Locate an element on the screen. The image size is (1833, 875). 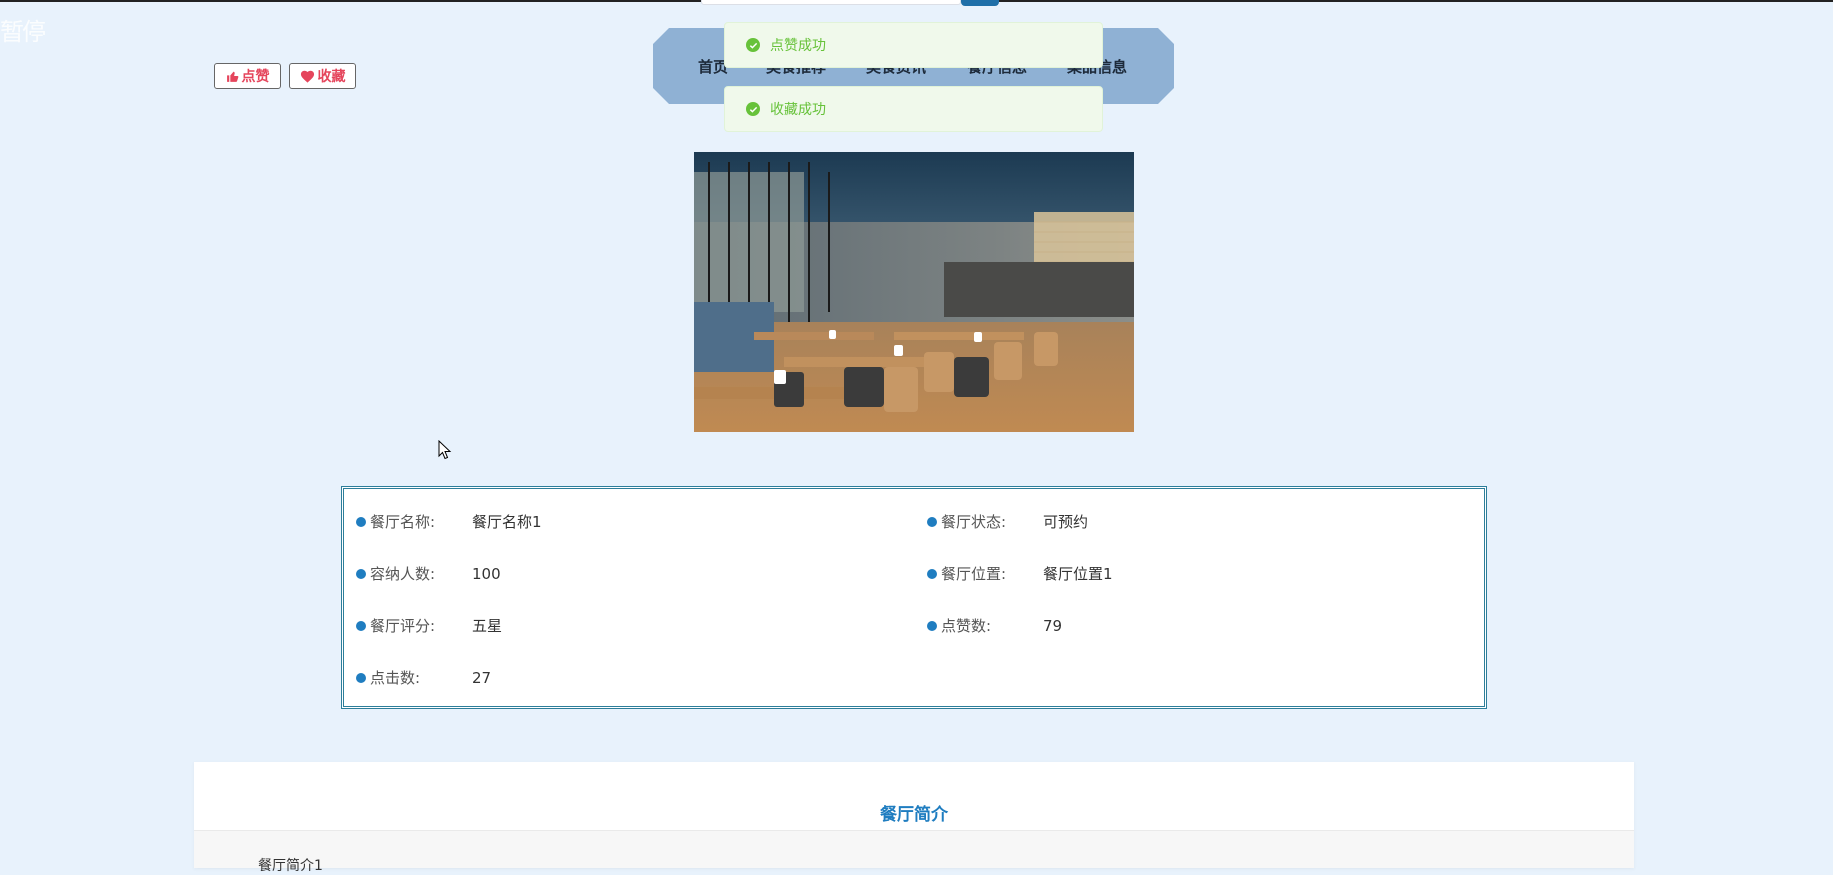
intro-body: 餐厅简介1 is located at coordinates (914, 852).